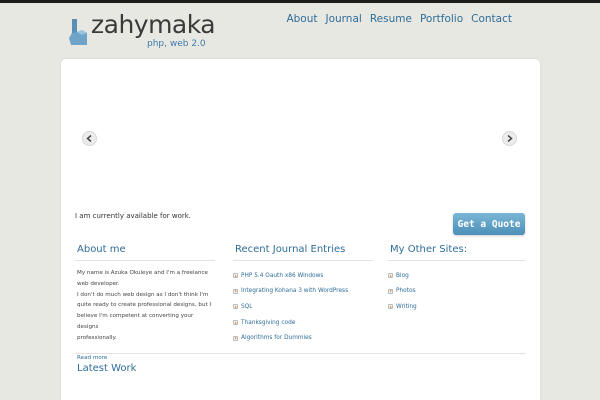 The height and width of the screenshot is (400, 600). What do you see at coordinates (133, 216) in the screenshot?
I see `availability-text: I am currently available for work.` at bounding box center [133, 216].